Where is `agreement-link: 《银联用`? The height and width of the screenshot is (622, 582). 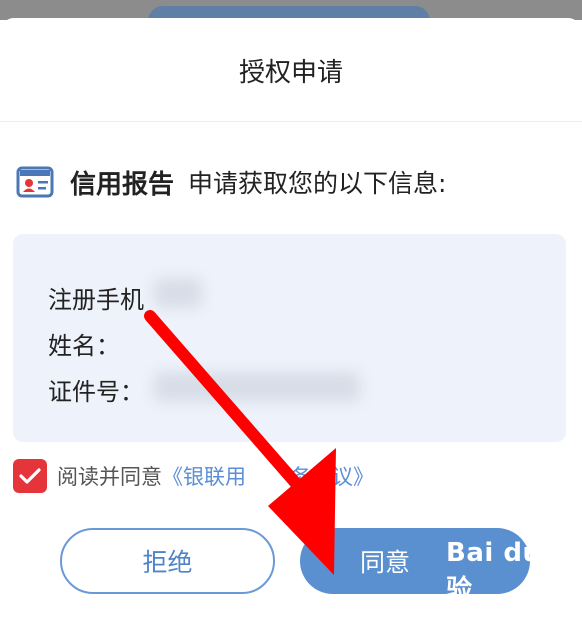 agreement-link: 《银联用 is located at coordinates (204, 476).